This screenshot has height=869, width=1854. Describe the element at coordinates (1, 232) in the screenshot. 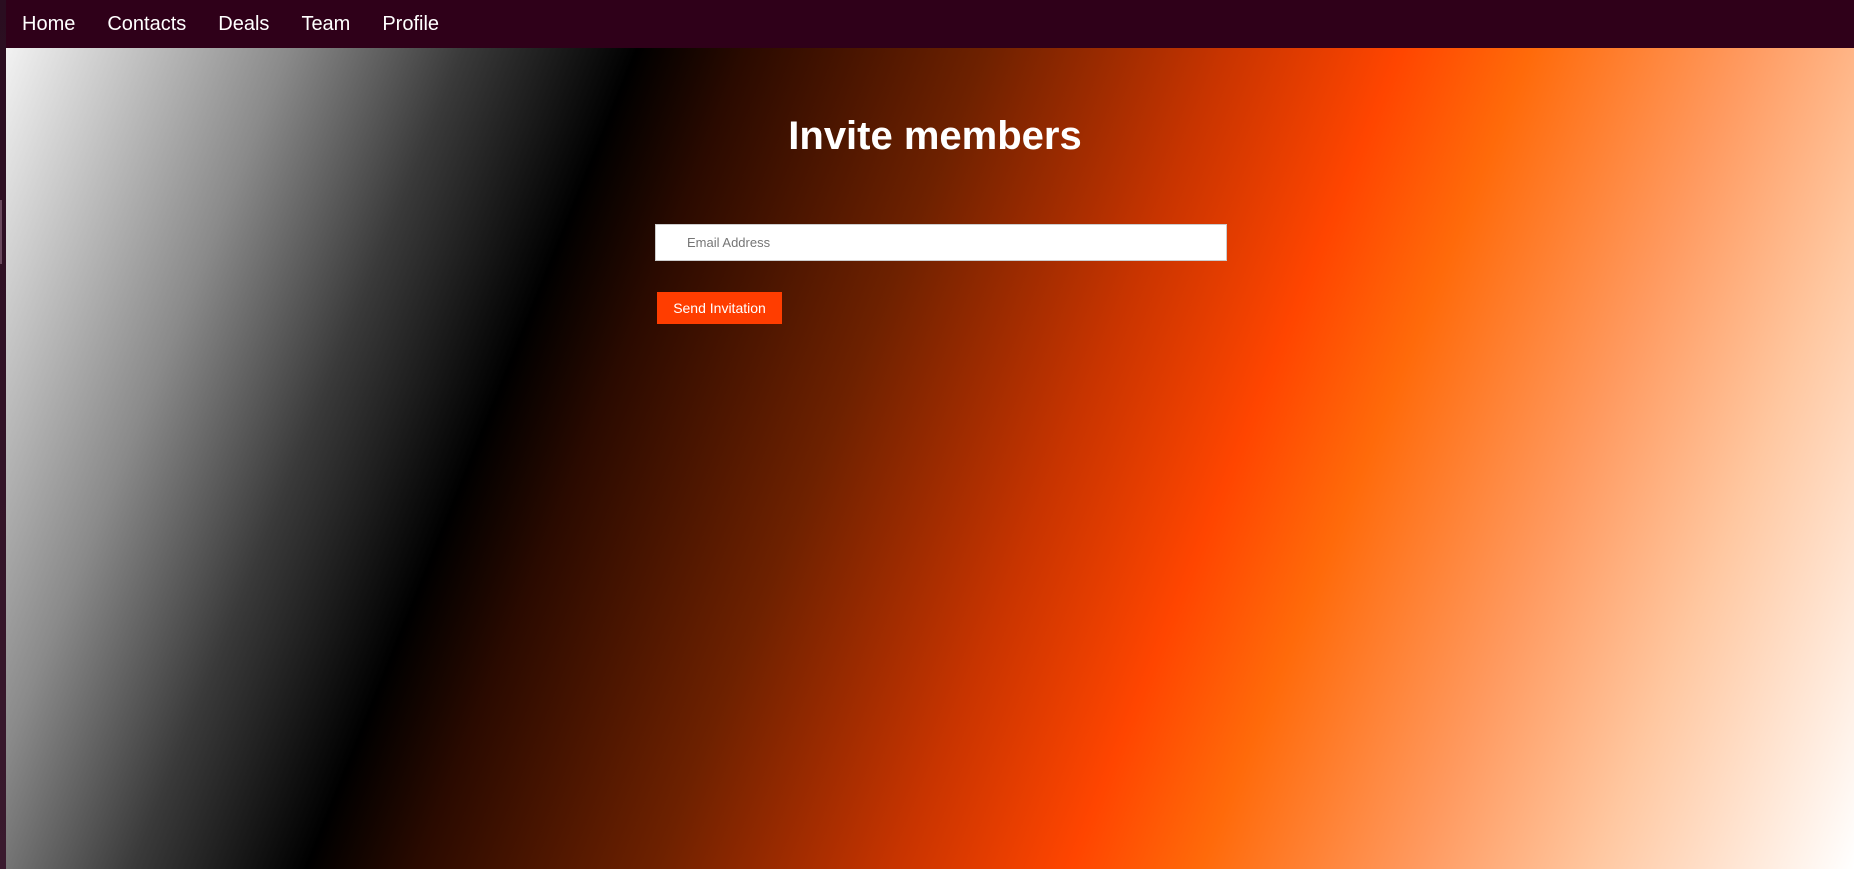

I see `edge-handle` at that location.